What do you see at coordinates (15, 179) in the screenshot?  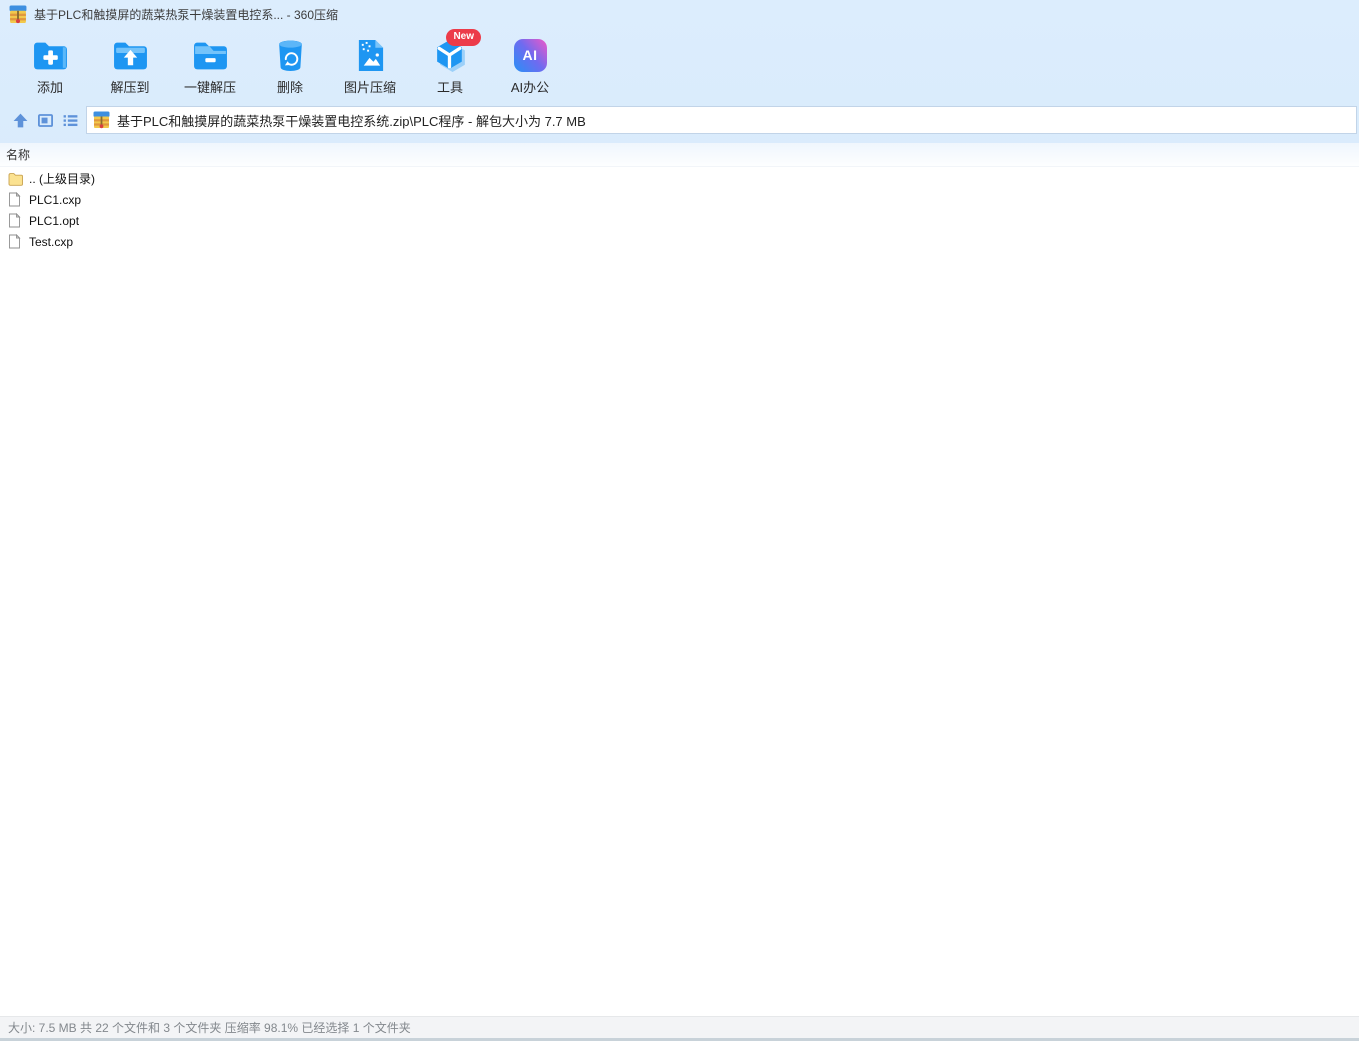 I see `folder-icon` at bounding box center [15, 179].